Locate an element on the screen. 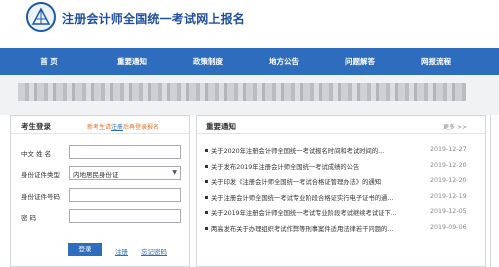  news-link: 关于发布2019年注册会计师全国统一考试成绩的公告 is located at coordinates (315, 166).